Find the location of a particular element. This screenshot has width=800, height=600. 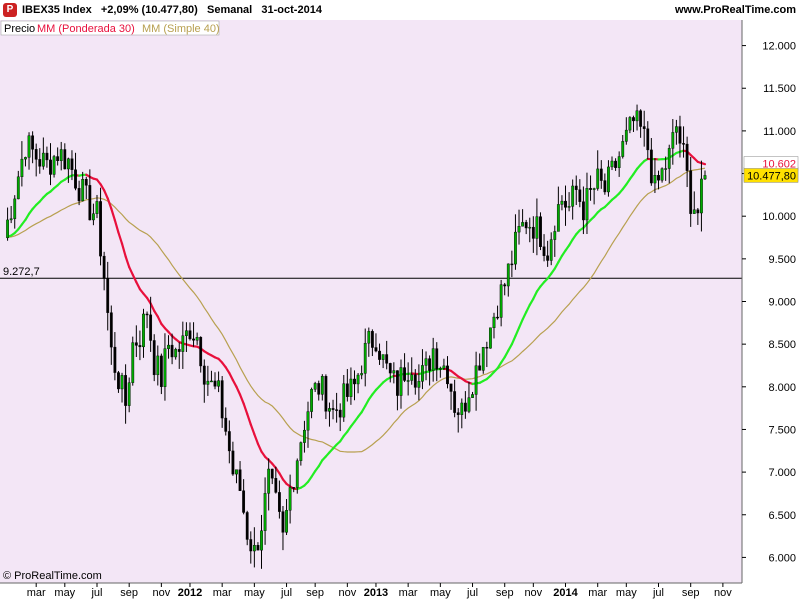

x-tick-label: nov is located at coordinates (161, 593).